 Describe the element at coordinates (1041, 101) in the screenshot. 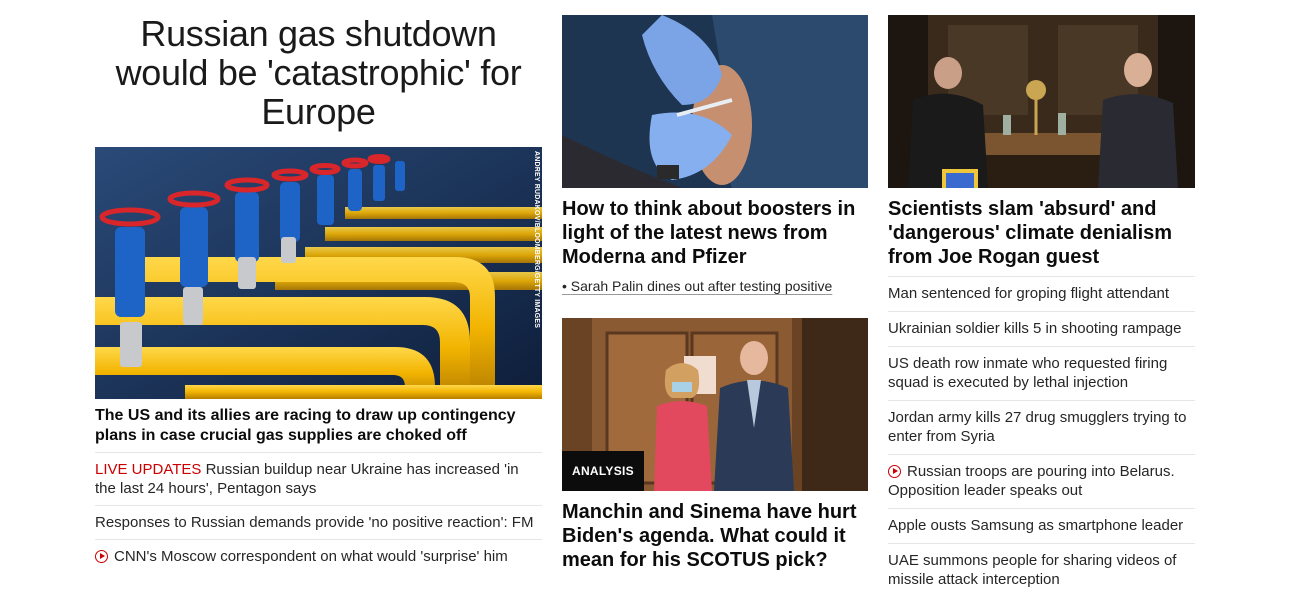

I see `podcast-studio-image` at that location.